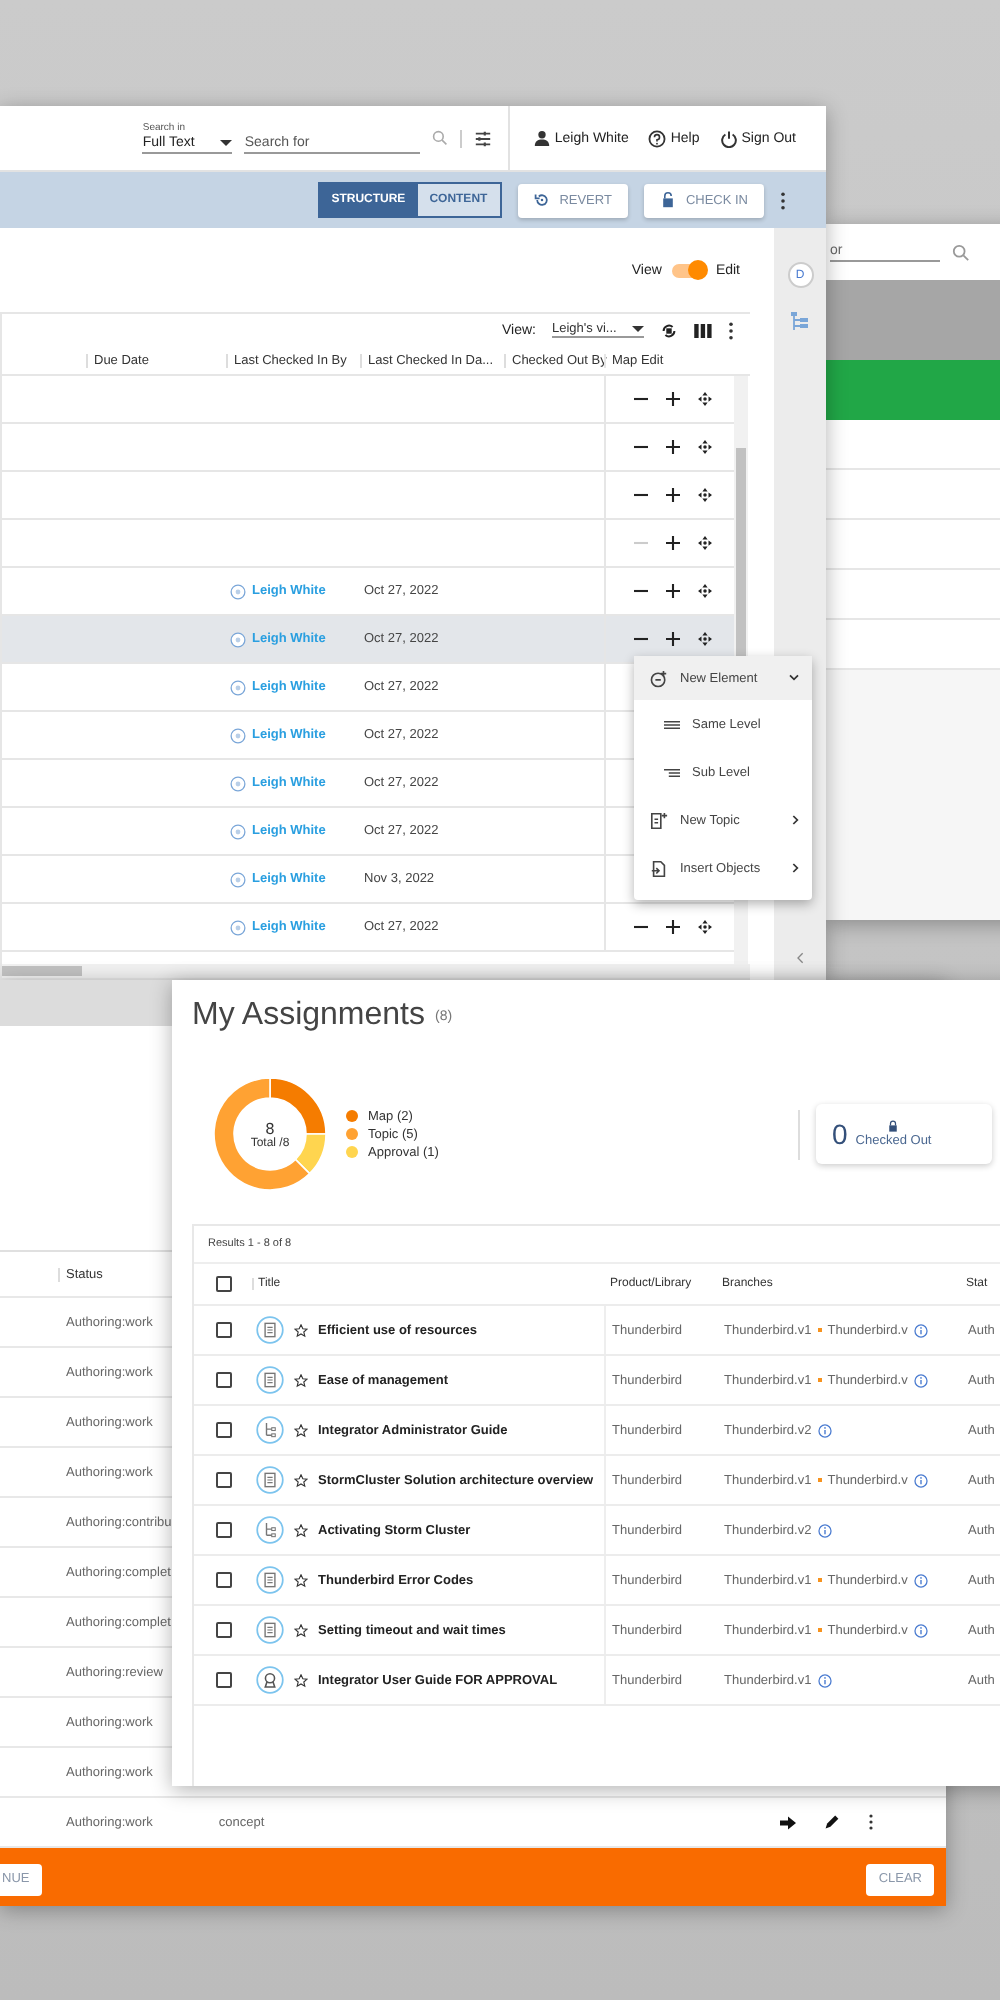  What do you see at coordinates (308, 1016) in the screenshot?
I see `page-title: My Assignments` at bounding box center [308, 1016].